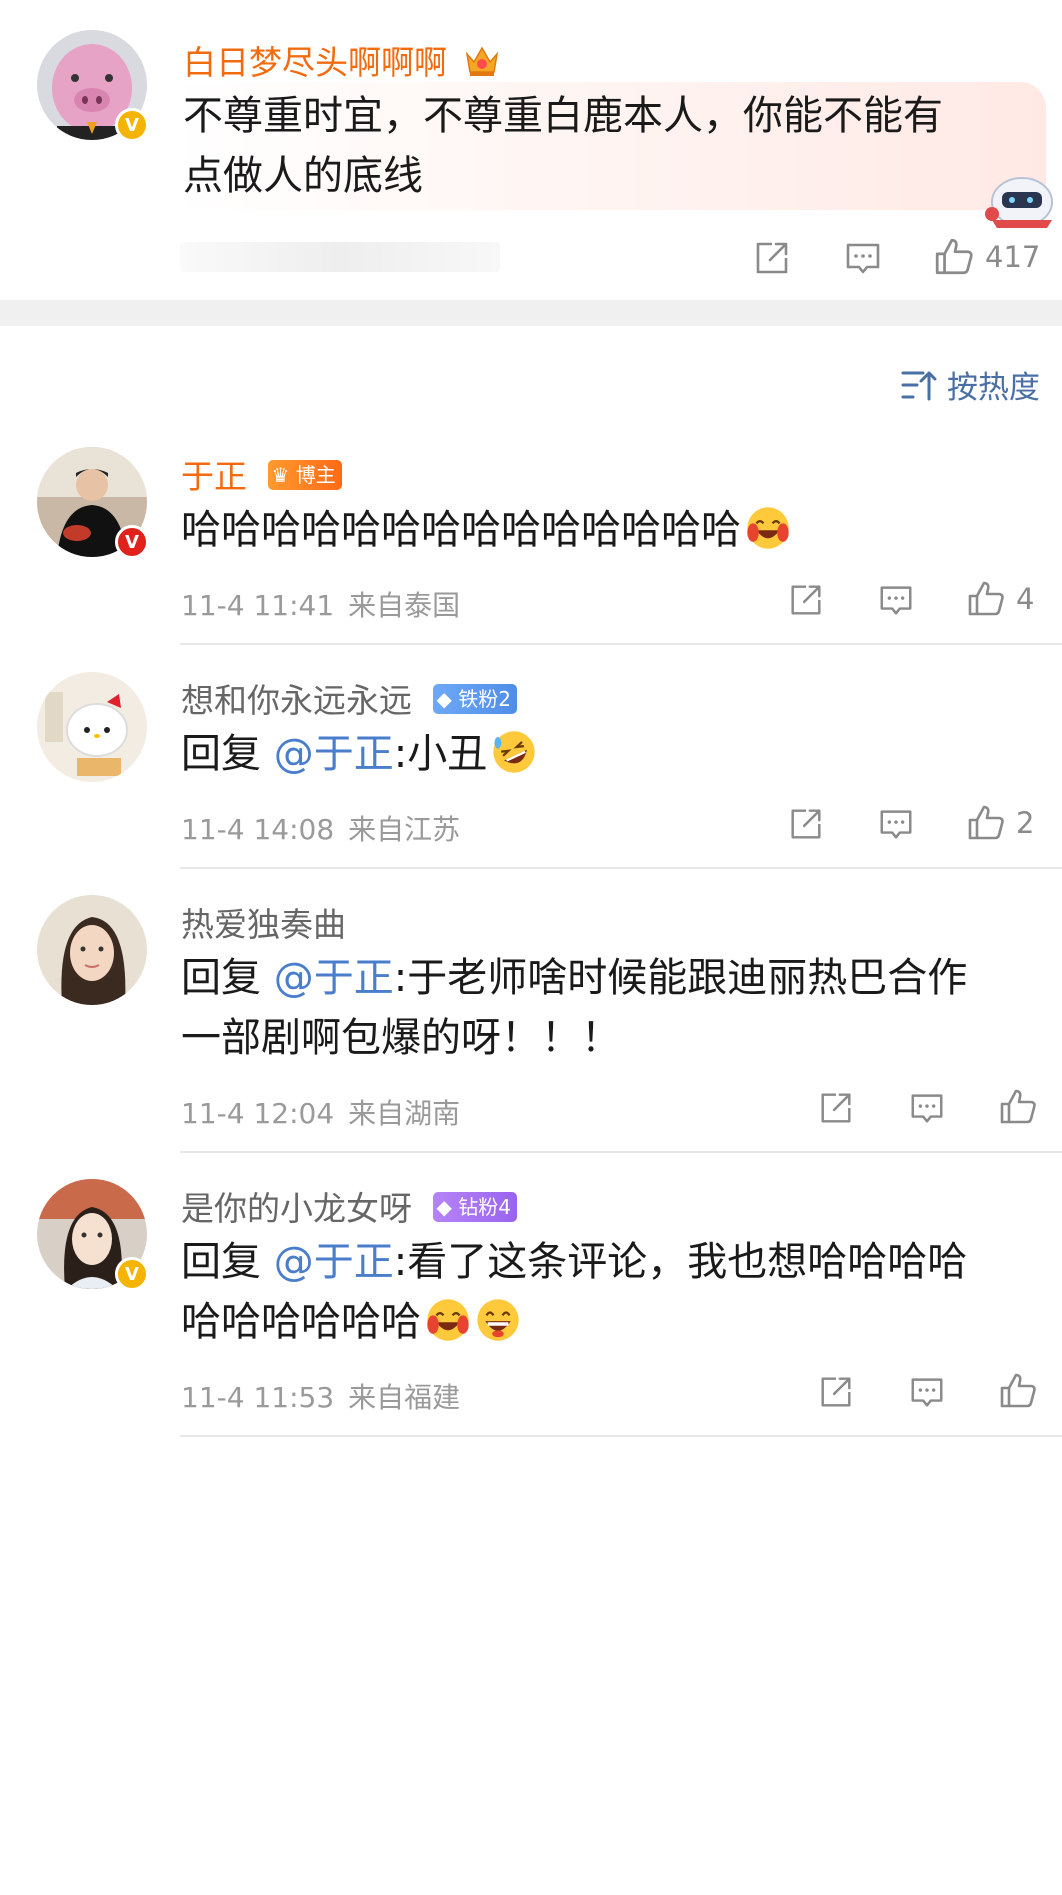  I want to click on reply-text-line2: 哈哈哈哈哈哈, so click(351, 1322).